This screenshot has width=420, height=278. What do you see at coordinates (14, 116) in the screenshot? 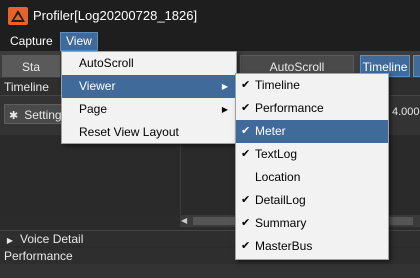
I see `gear-icon: ✱` at bounding box center [14, 116].